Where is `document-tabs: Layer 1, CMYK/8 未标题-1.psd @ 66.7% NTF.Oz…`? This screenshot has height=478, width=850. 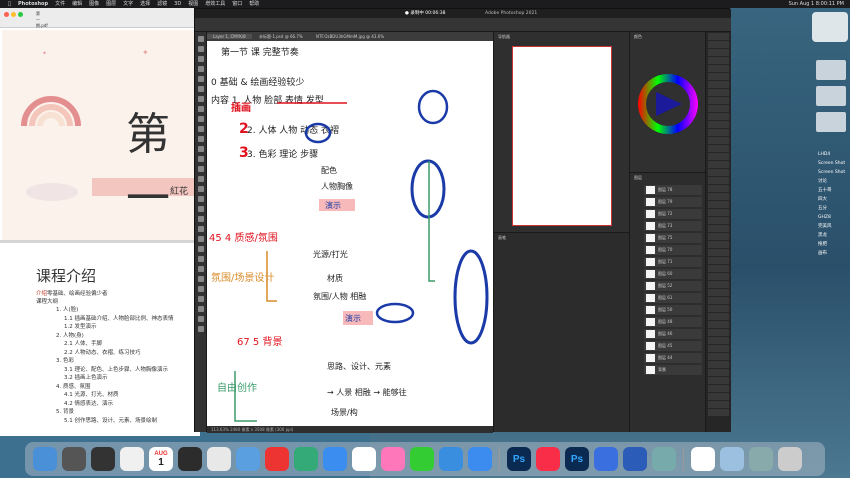
document-tabs: Layer 1, CMYK/8 未标题-1.psd @ 66.7% NTF.Oz… is located at coordinates (357, 36).